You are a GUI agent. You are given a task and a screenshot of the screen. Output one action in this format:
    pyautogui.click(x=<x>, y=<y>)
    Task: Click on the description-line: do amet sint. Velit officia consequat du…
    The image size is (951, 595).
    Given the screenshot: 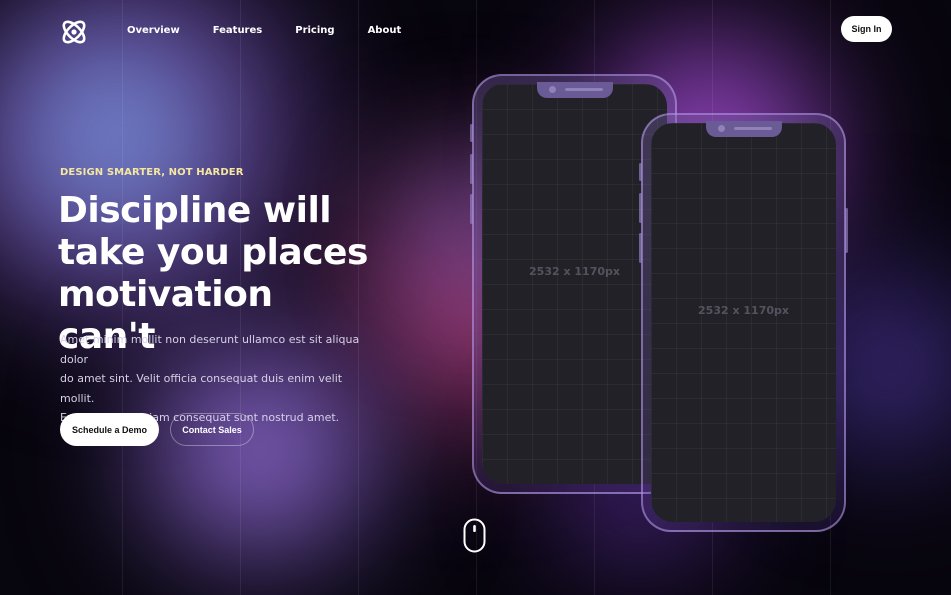 What is the action you would take?
    pyautogui.click(x=201, y=388)
    